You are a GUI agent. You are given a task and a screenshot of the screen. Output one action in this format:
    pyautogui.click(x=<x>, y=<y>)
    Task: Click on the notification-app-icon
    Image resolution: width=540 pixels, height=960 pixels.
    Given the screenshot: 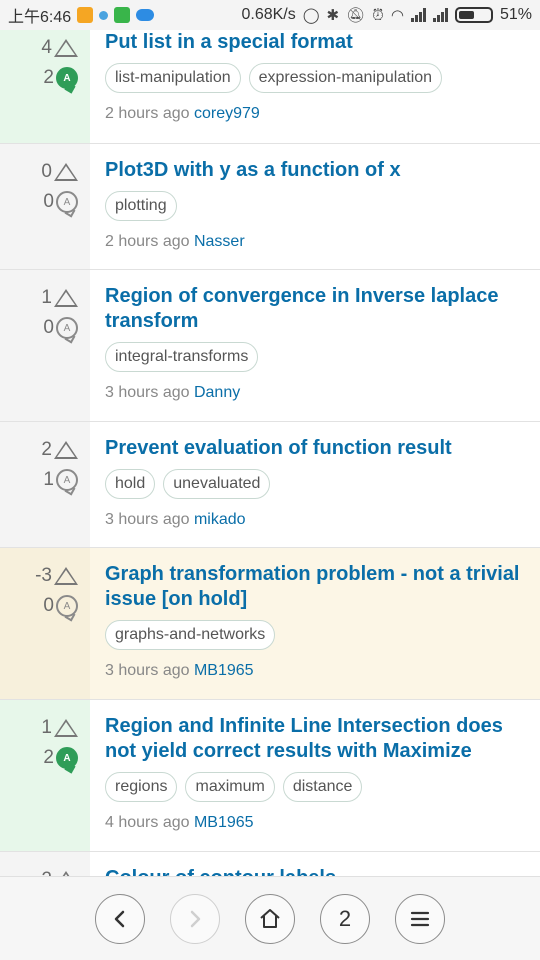 What is the action you would take?
    pyautogui.click(x=85, y=15)
    